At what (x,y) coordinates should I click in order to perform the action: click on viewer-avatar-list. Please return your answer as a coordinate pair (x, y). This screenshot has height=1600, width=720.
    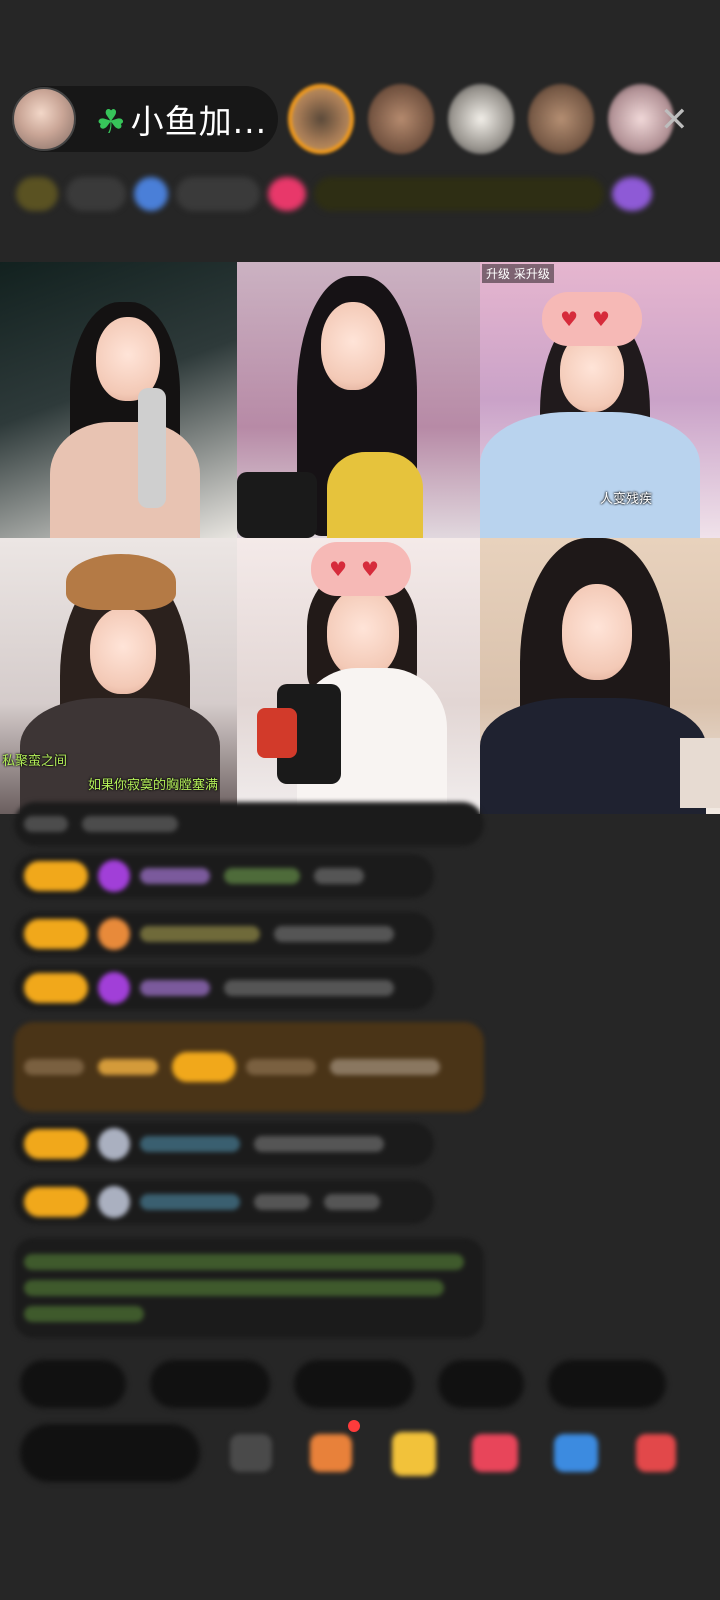
    Looking at the image, I should click on (481, 119).